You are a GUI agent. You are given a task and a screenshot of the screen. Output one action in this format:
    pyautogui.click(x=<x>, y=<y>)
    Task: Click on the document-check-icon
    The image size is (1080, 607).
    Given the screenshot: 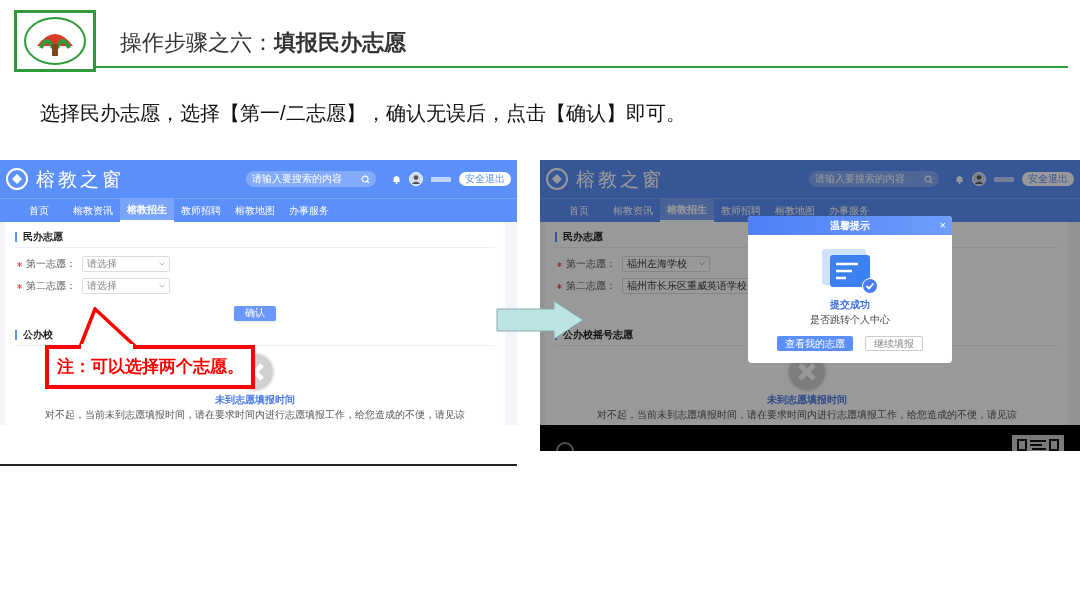 What is the action you would take?
    pyautogui.click(x=850, y=272)
    